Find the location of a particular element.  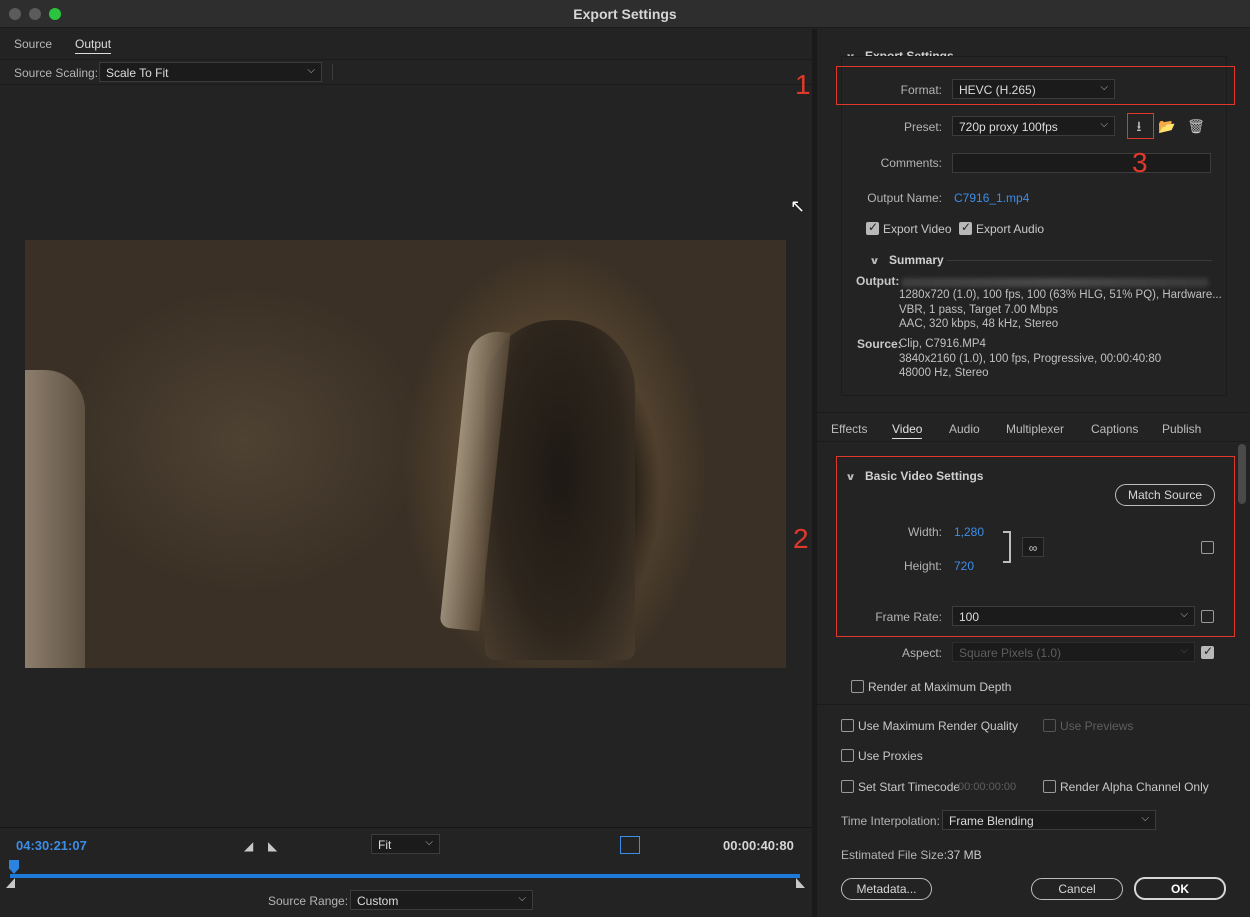

mouse-cursor-icon: ↖ is located at coordinates (798, 206).